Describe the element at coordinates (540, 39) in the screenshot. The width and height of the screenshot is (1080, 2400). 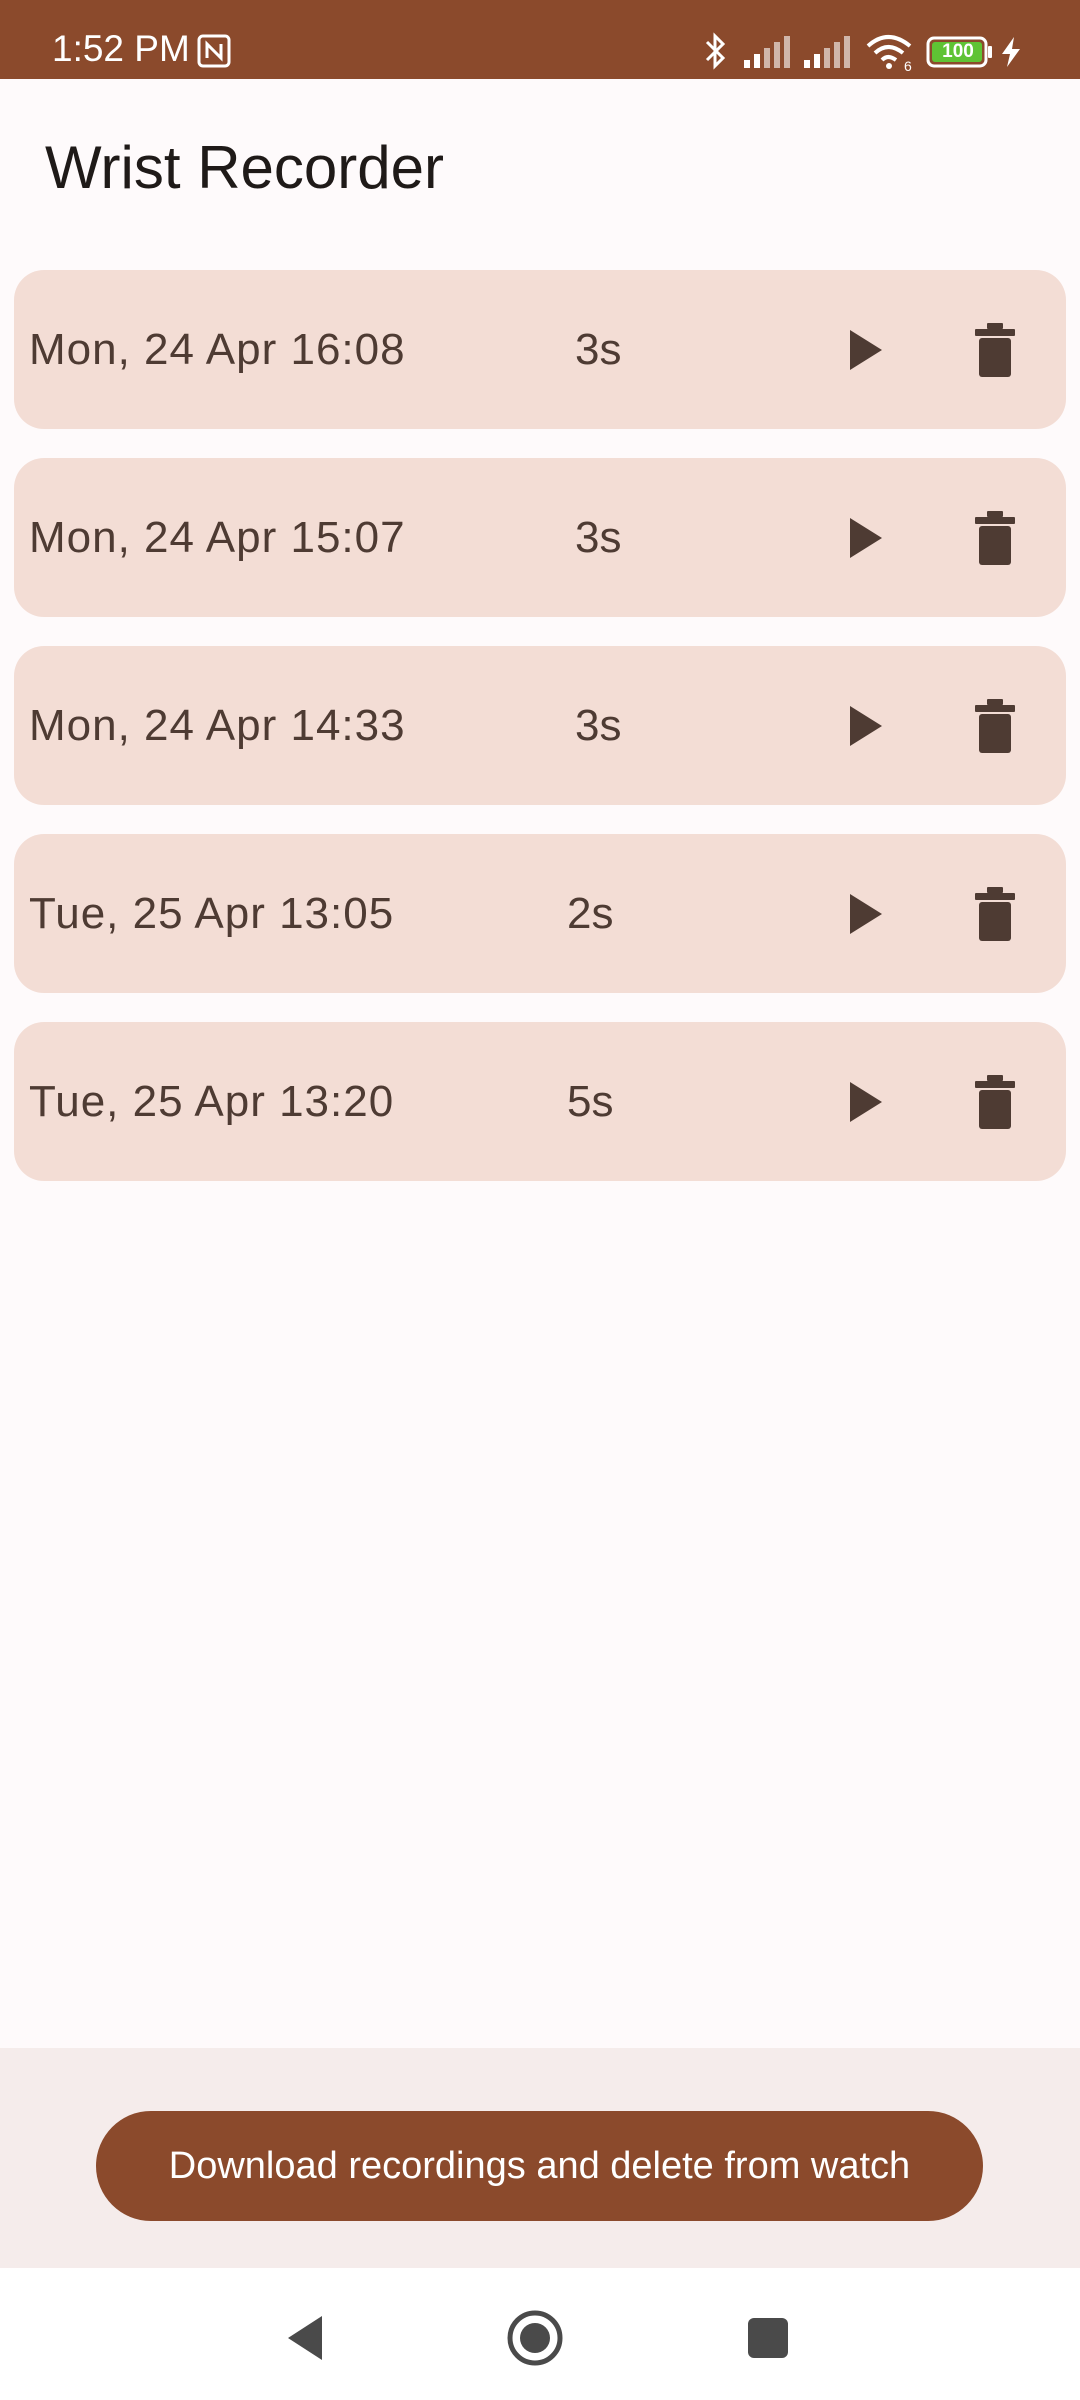
I see `status-bar: 1:52 PM 6 100` at that location.